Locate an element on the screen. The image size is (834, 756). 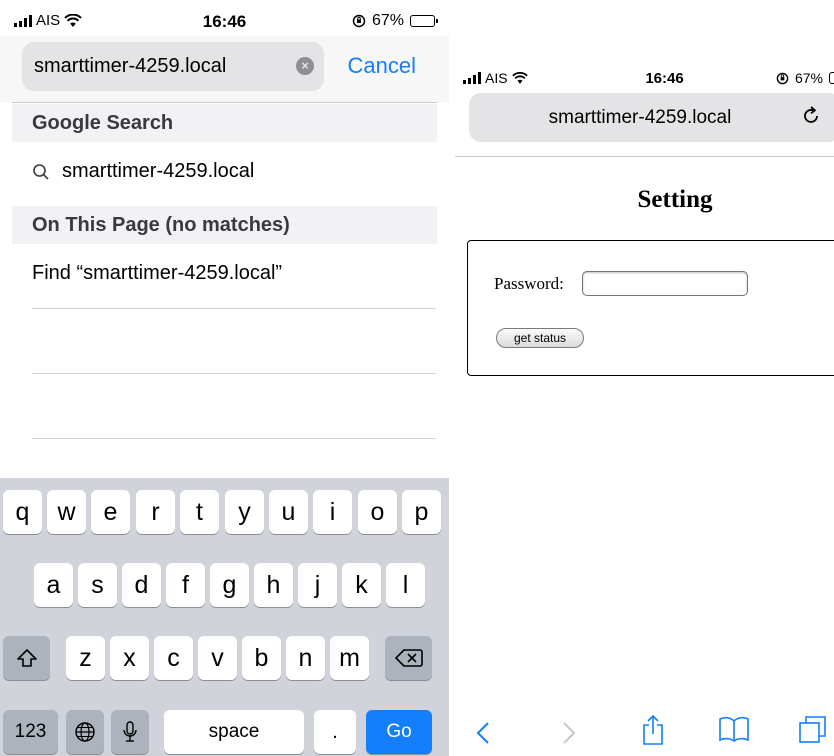
key-d: d is located at coordinates (141, 585).